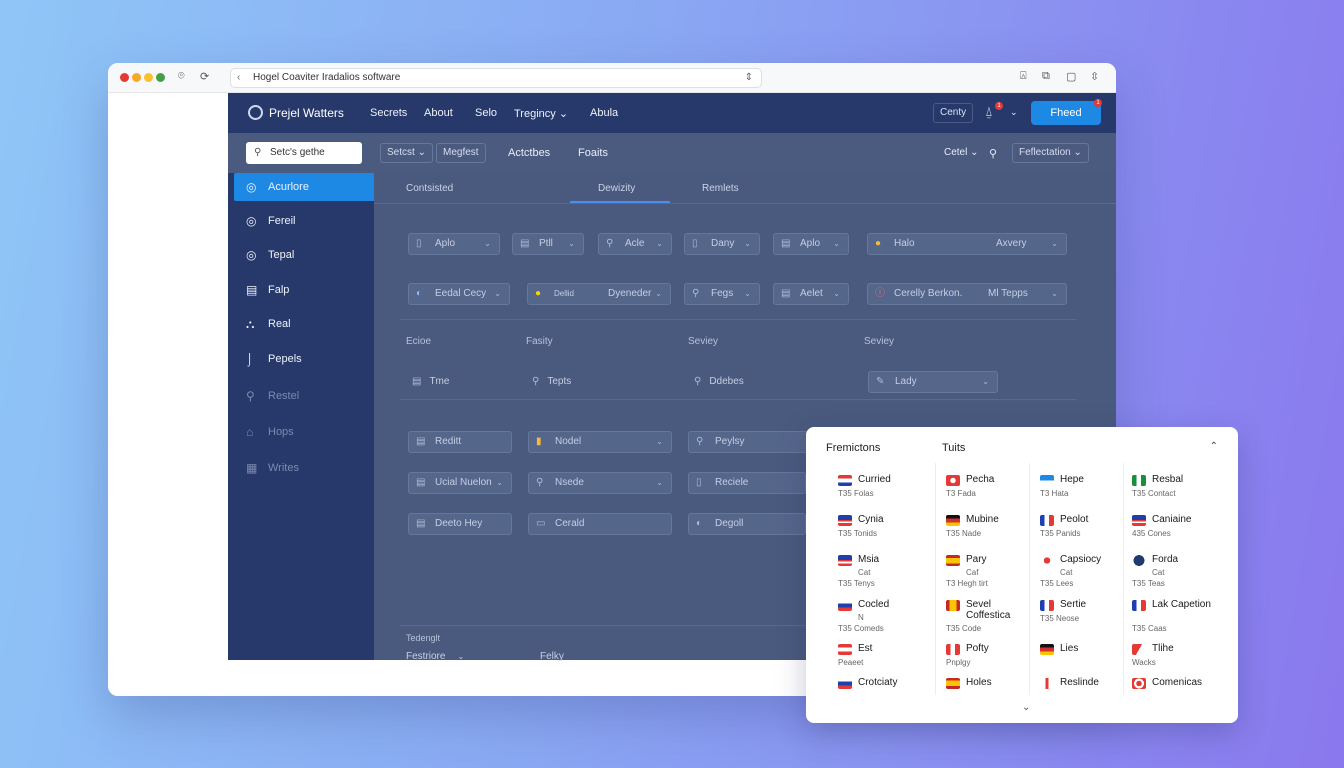 The image size is (1344, 768). I want to click on row2-field-5: ⓘ Cerelly Berkon. Ml Tepps ⌄, so click(967, 294).